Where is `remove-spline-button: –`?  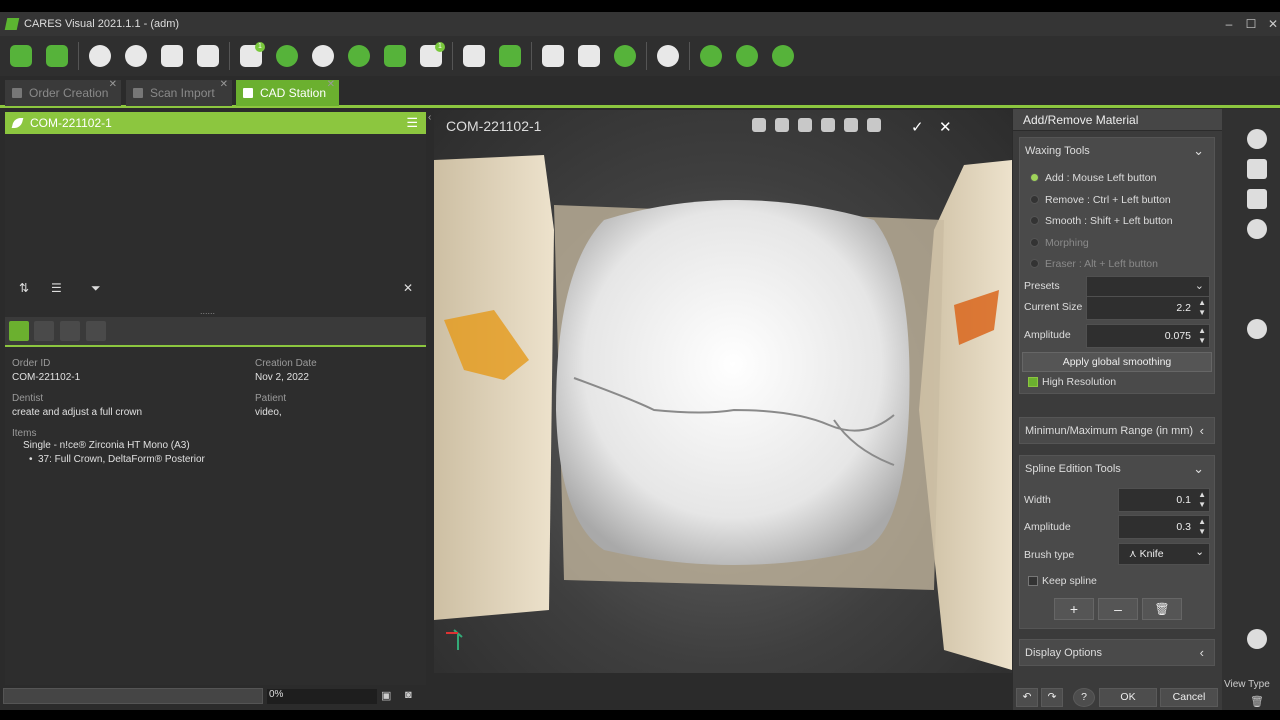
remove-spline-button: – is located at coordinates (1118, 609).